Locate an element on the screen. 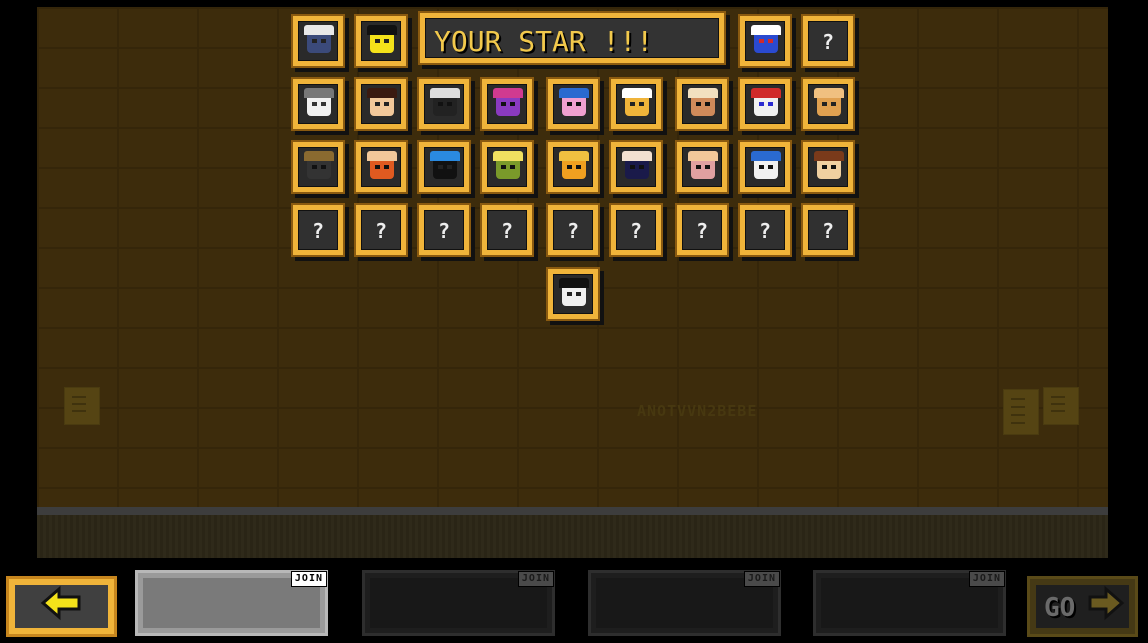 The width and height of the screenshot is (1148, 643). character-orange-smile-icon is located at coordinates (573, 167).